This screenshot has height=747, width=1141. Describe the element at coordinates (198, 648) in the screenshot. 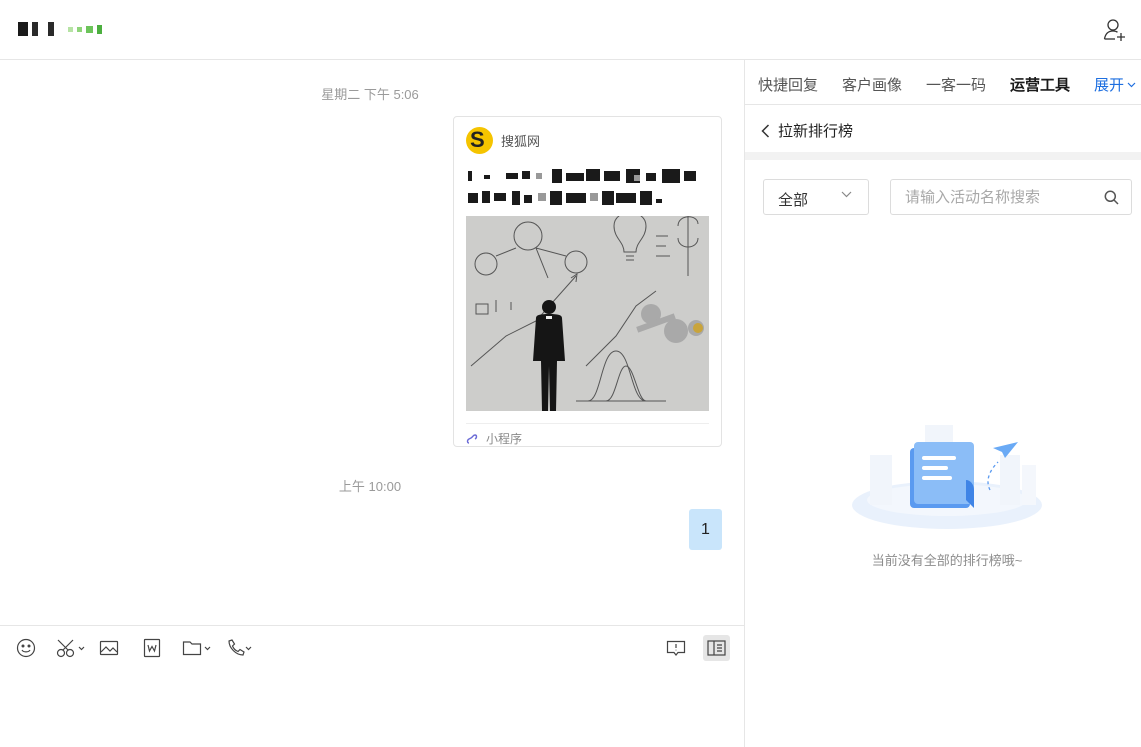

I see `folder-icon` at that location.